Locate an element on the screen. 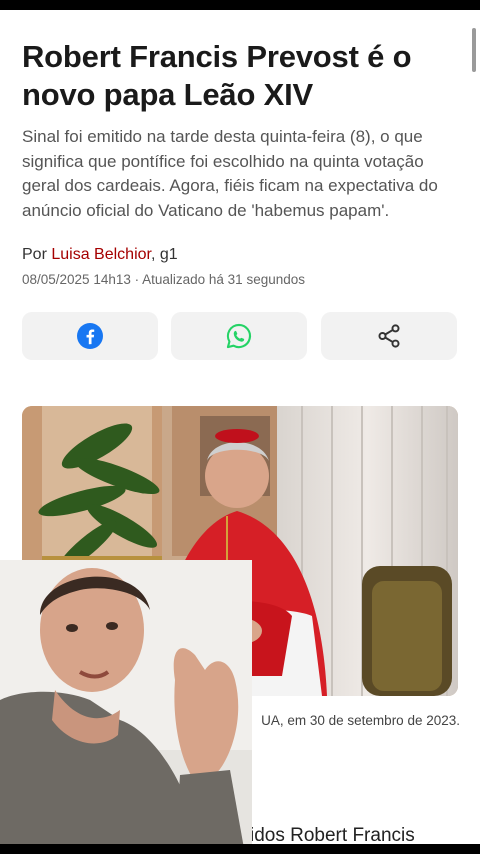 This screenshot has width=480, height=854. byline-prefix: Por is located at coordinates (37, 254).